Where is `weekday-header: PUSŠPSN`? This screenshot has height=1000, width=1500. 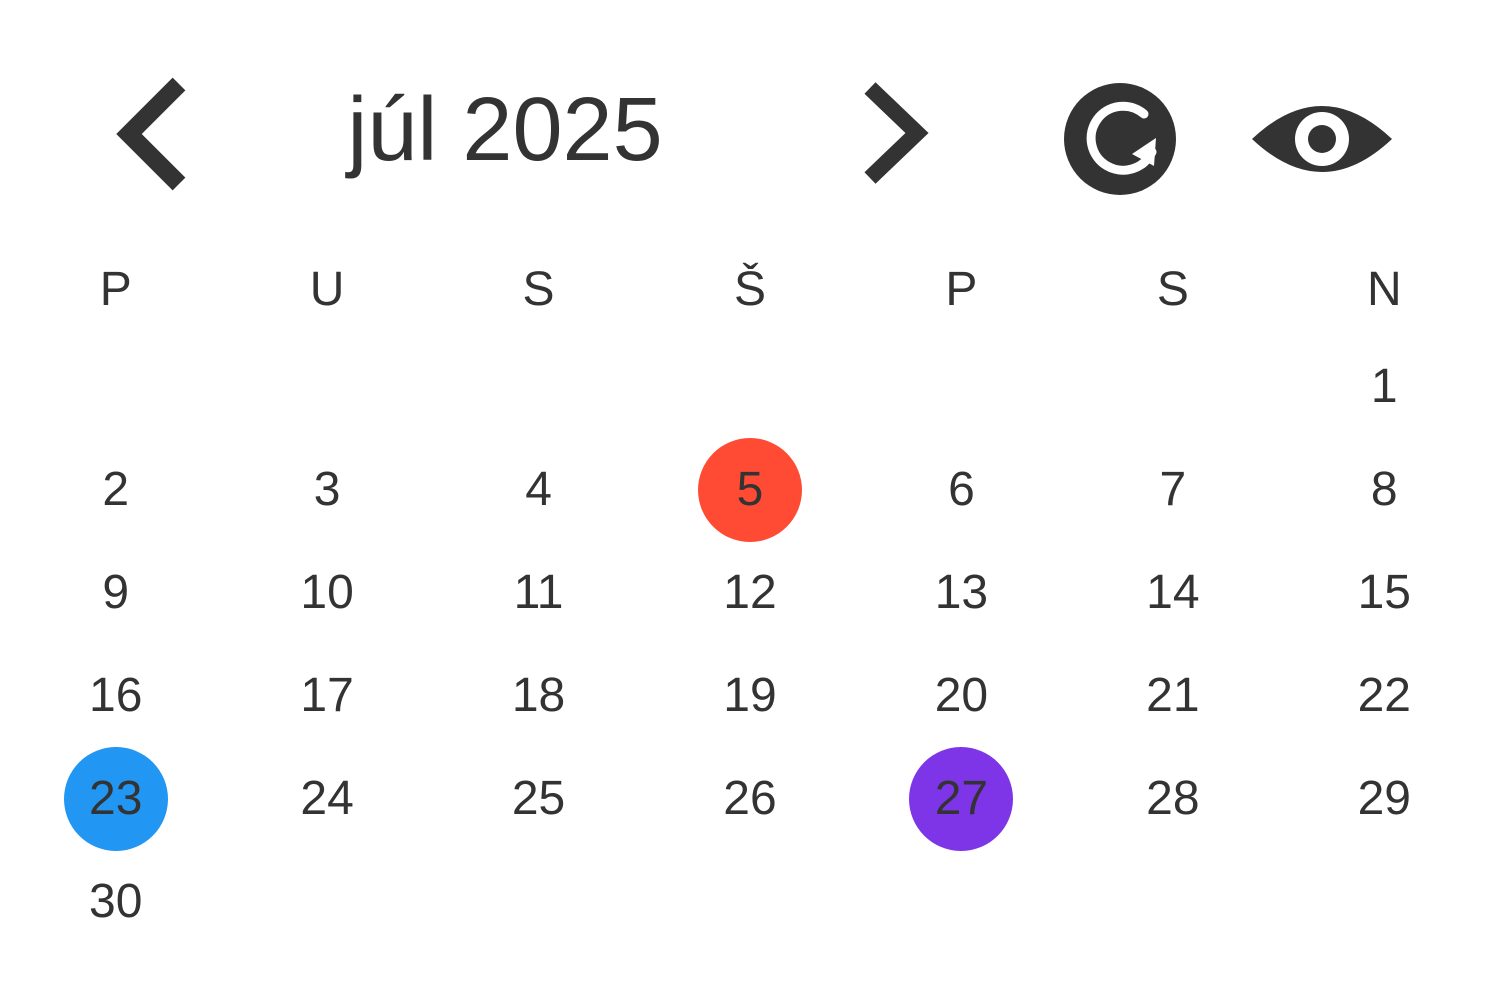 weekday-header: PUSŠPSN is located at coordinates (750, 290).